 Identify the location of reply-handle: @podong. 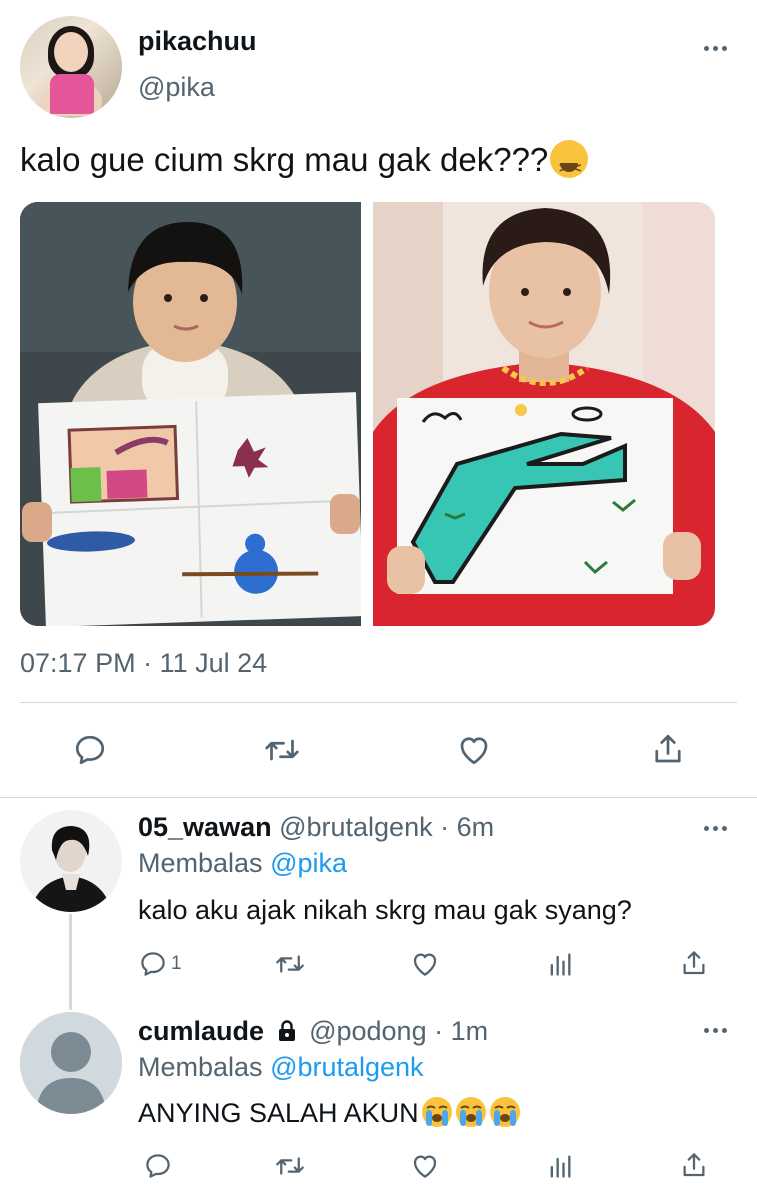
(368, 1031).